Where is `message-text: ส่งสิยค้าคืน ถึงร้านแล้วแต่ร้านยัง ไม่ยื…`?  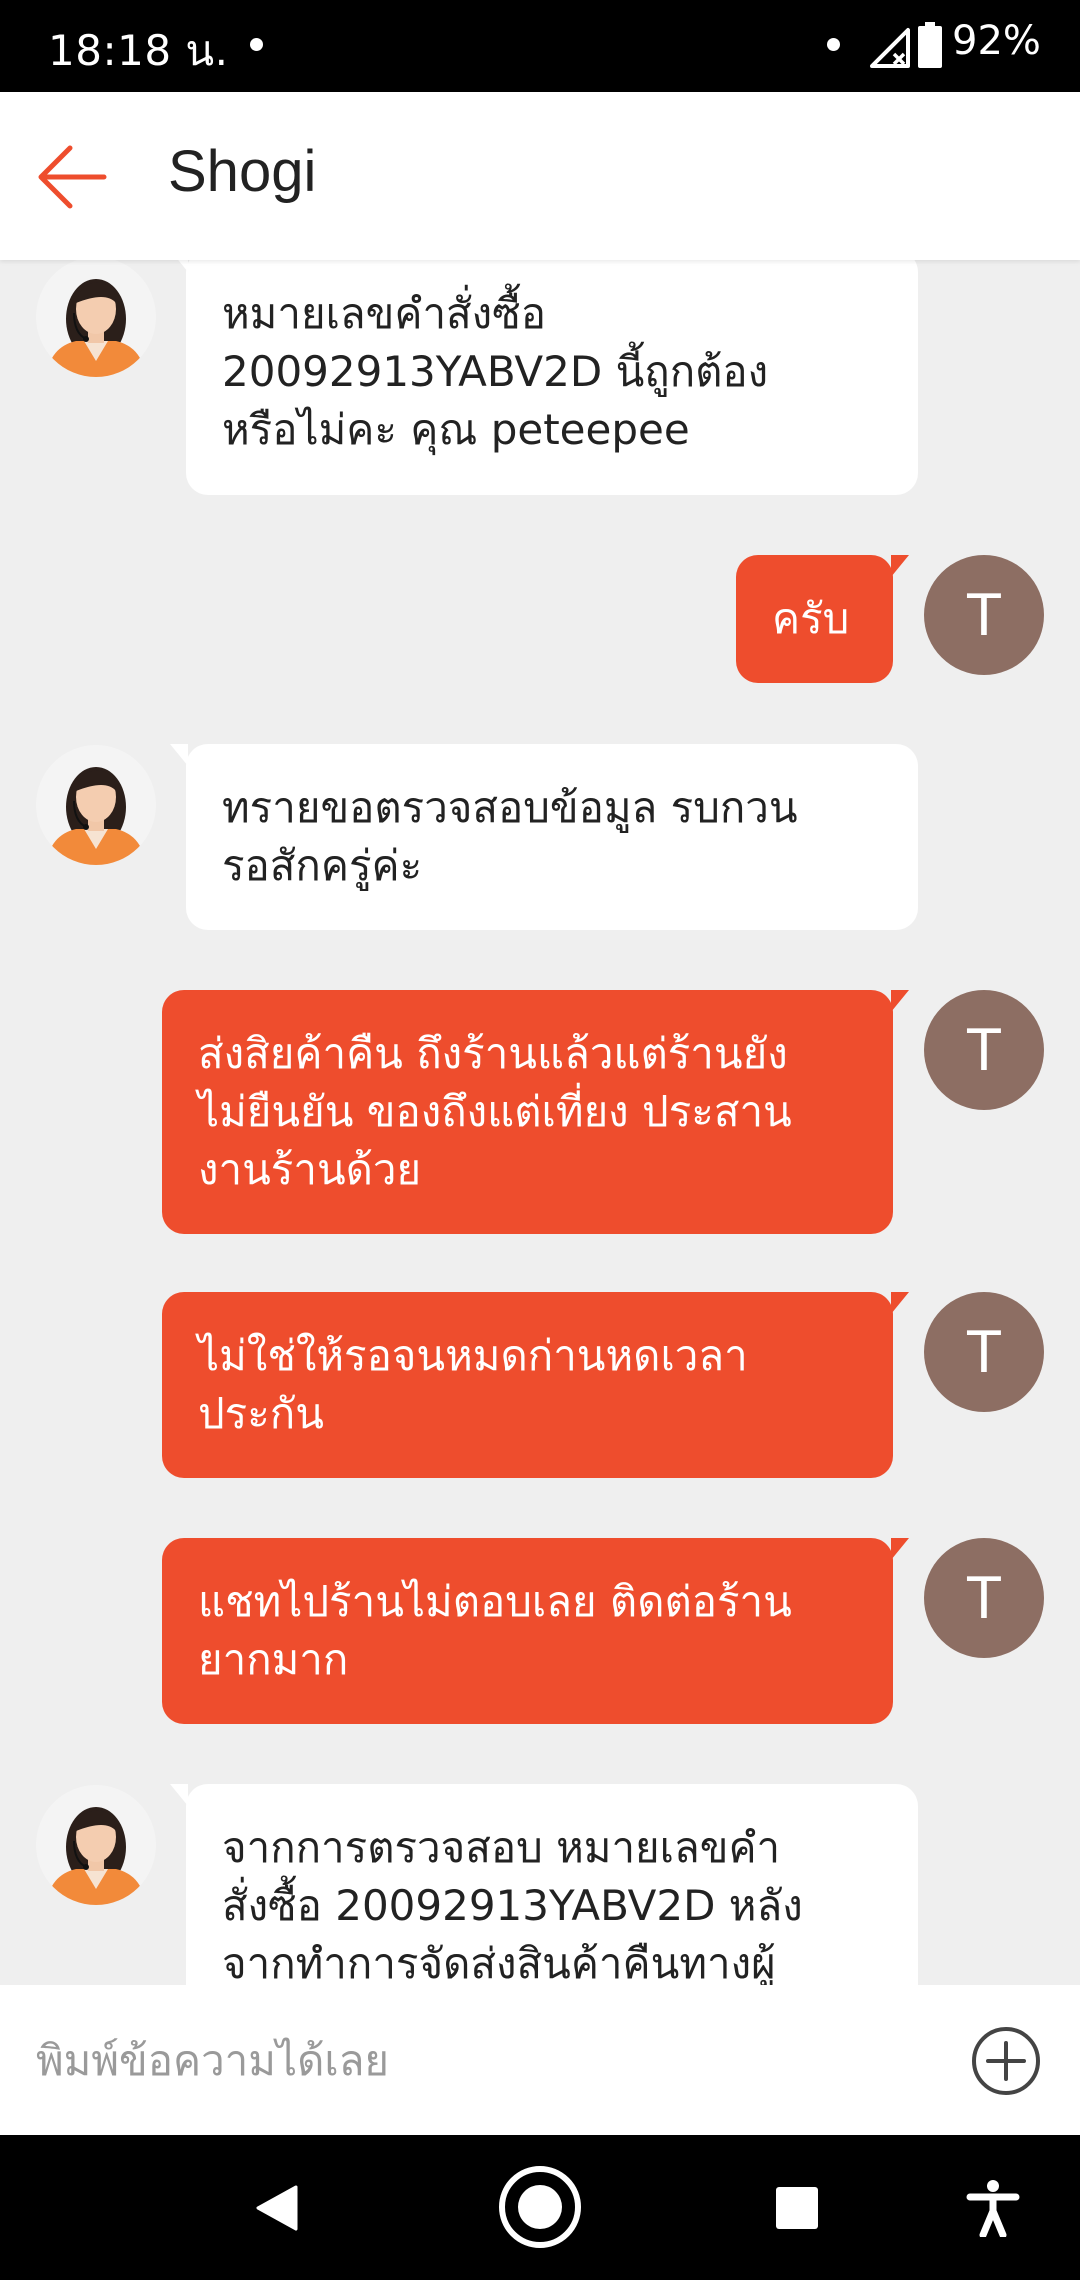
message-text: ส่งสิยค้าคืน ถึงร้านแล้วแต่ร้านยัง ไม่ยื… is located at coordinates (495, 1111).